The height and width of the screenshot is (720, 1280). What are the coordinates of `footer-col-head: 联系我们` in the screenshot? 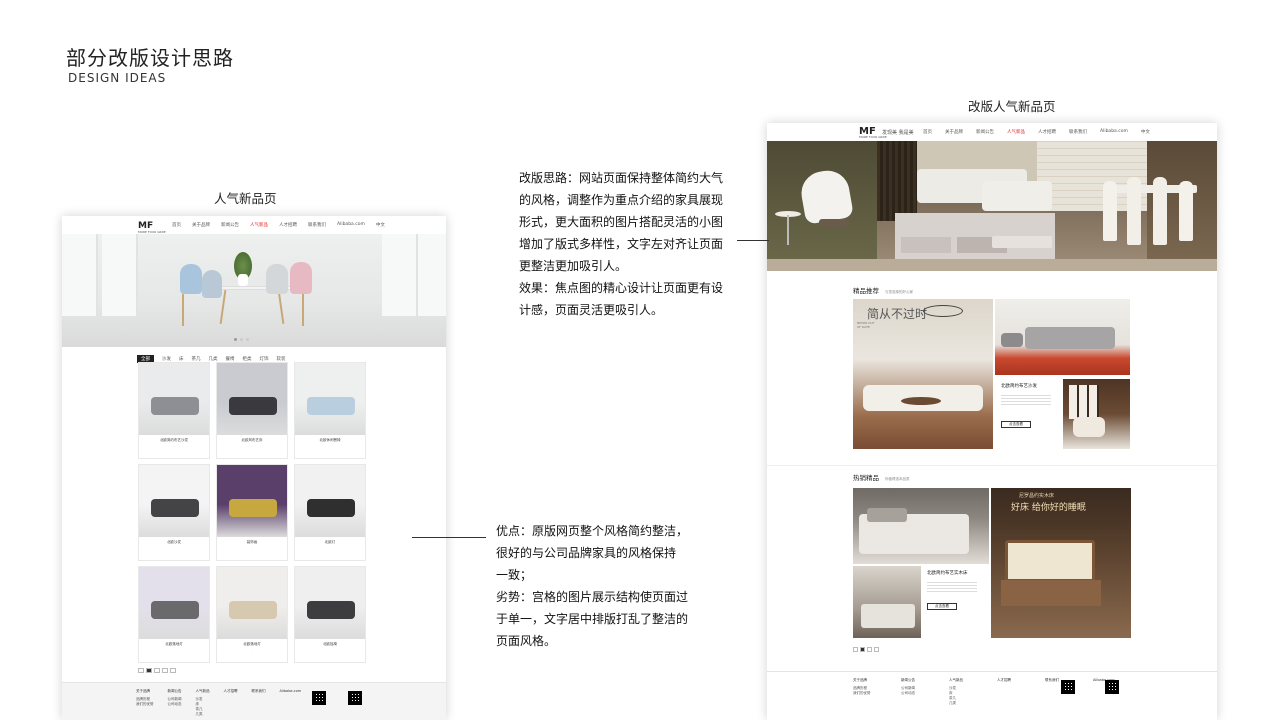 It's located at (259, 691).